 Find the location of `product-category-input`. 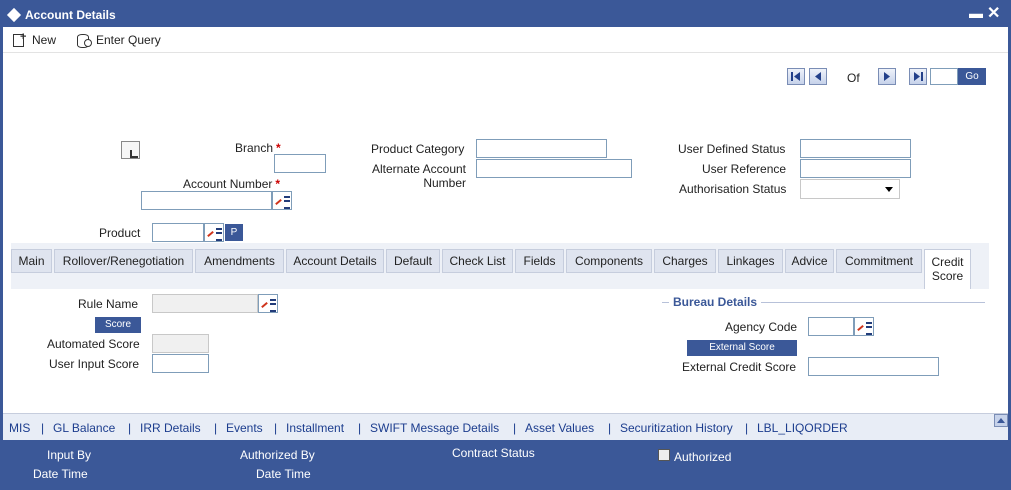

product-category-input is located at coordinates (541, 148).